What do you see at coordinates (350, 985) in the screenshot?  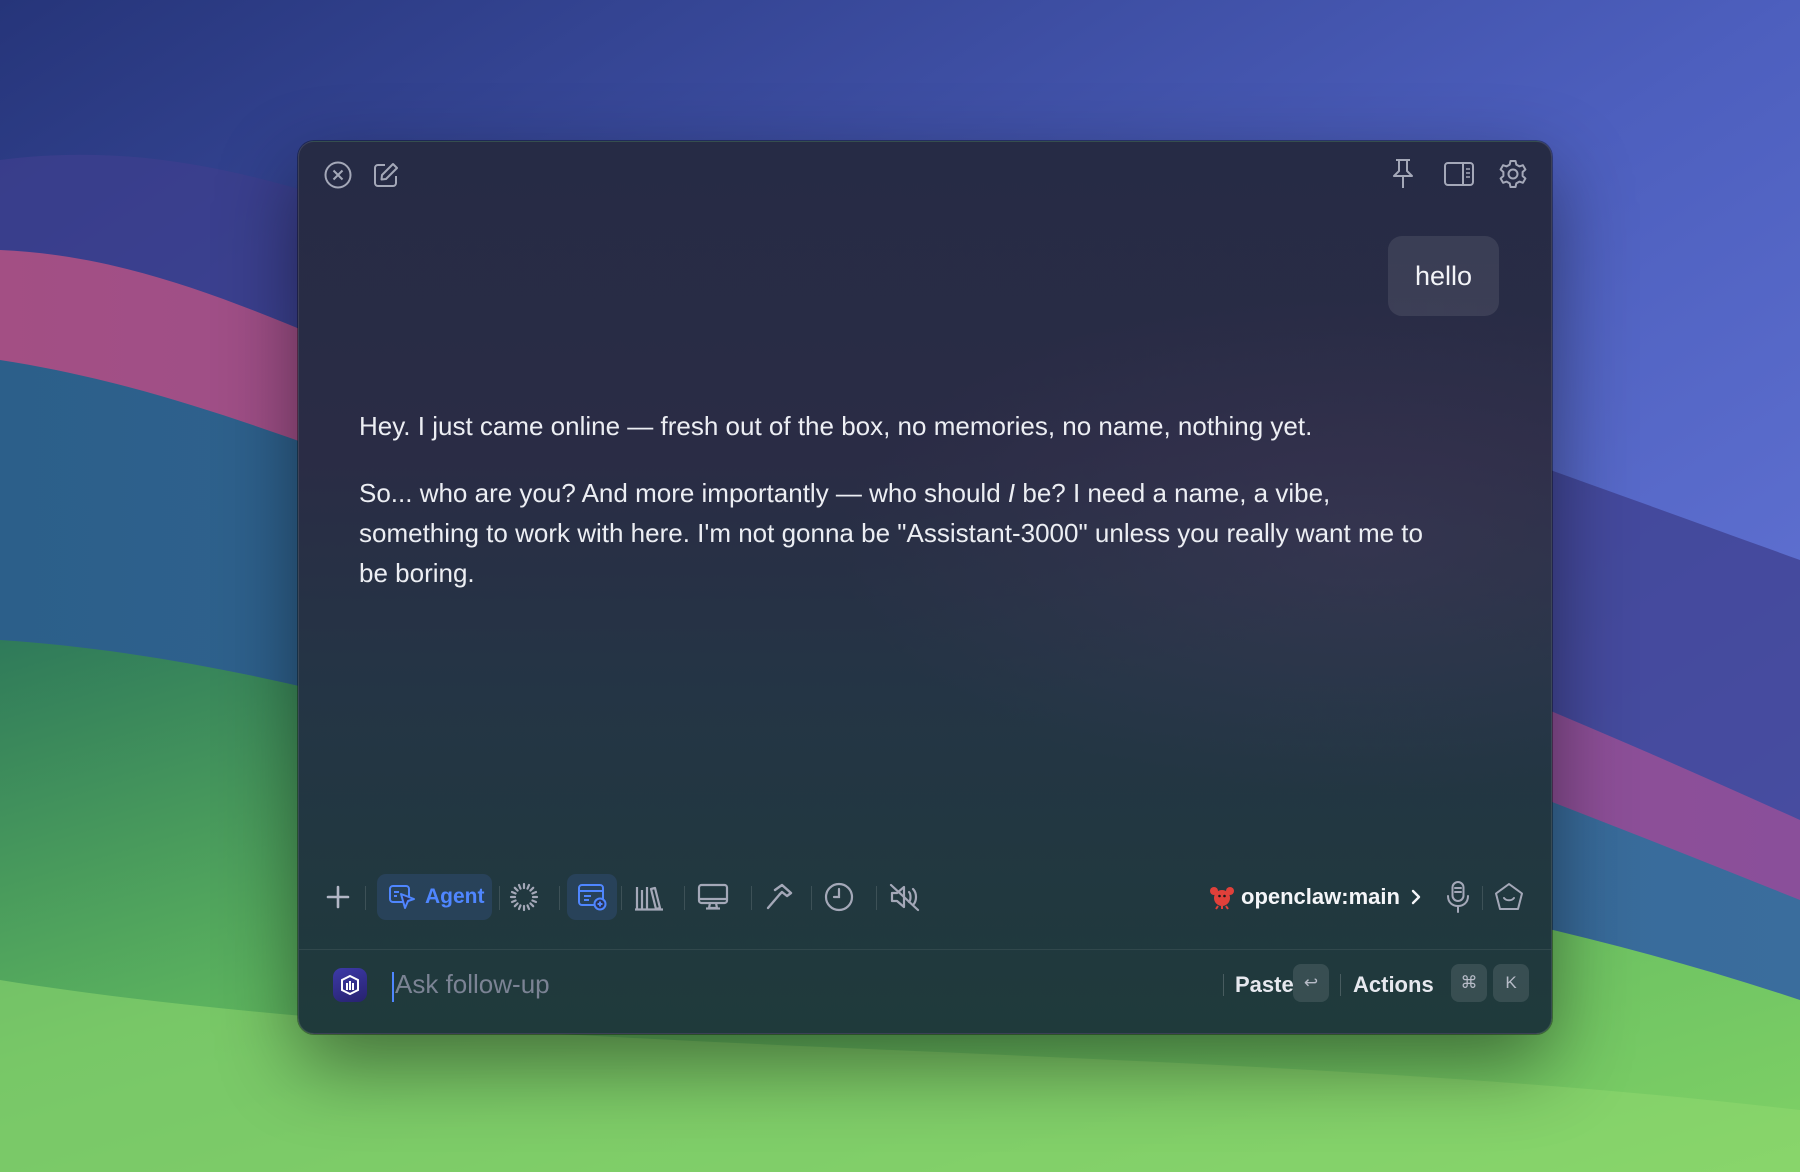 I see `app-logo-icon` at bounding box center [350, 985].